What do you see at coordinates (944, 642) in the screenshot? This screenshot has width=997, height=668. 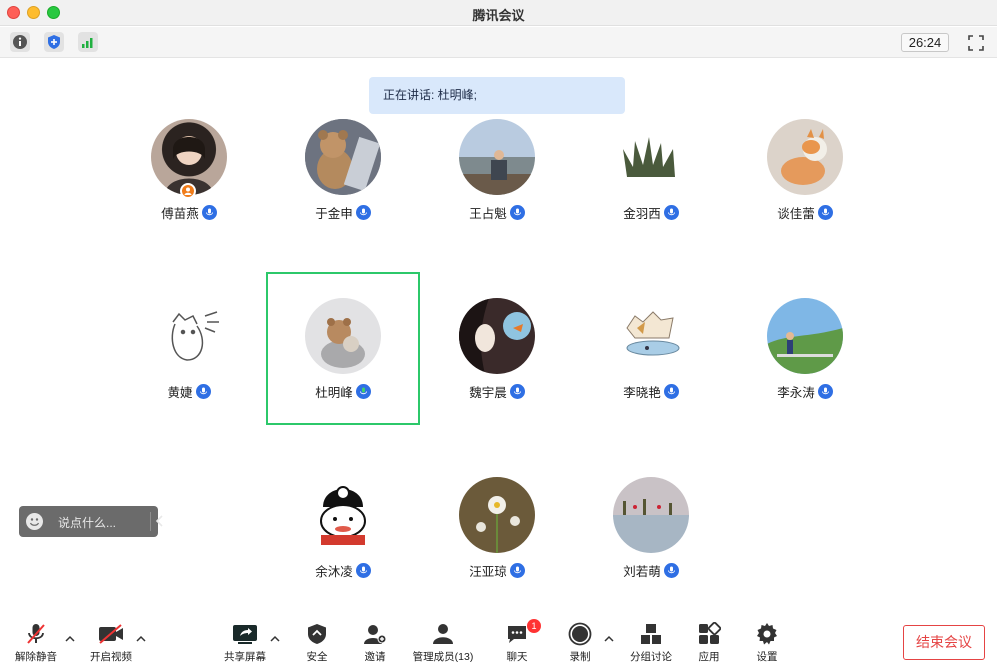 I see `end-meeting-button: 结束会议` at bounding box center [944, 642].